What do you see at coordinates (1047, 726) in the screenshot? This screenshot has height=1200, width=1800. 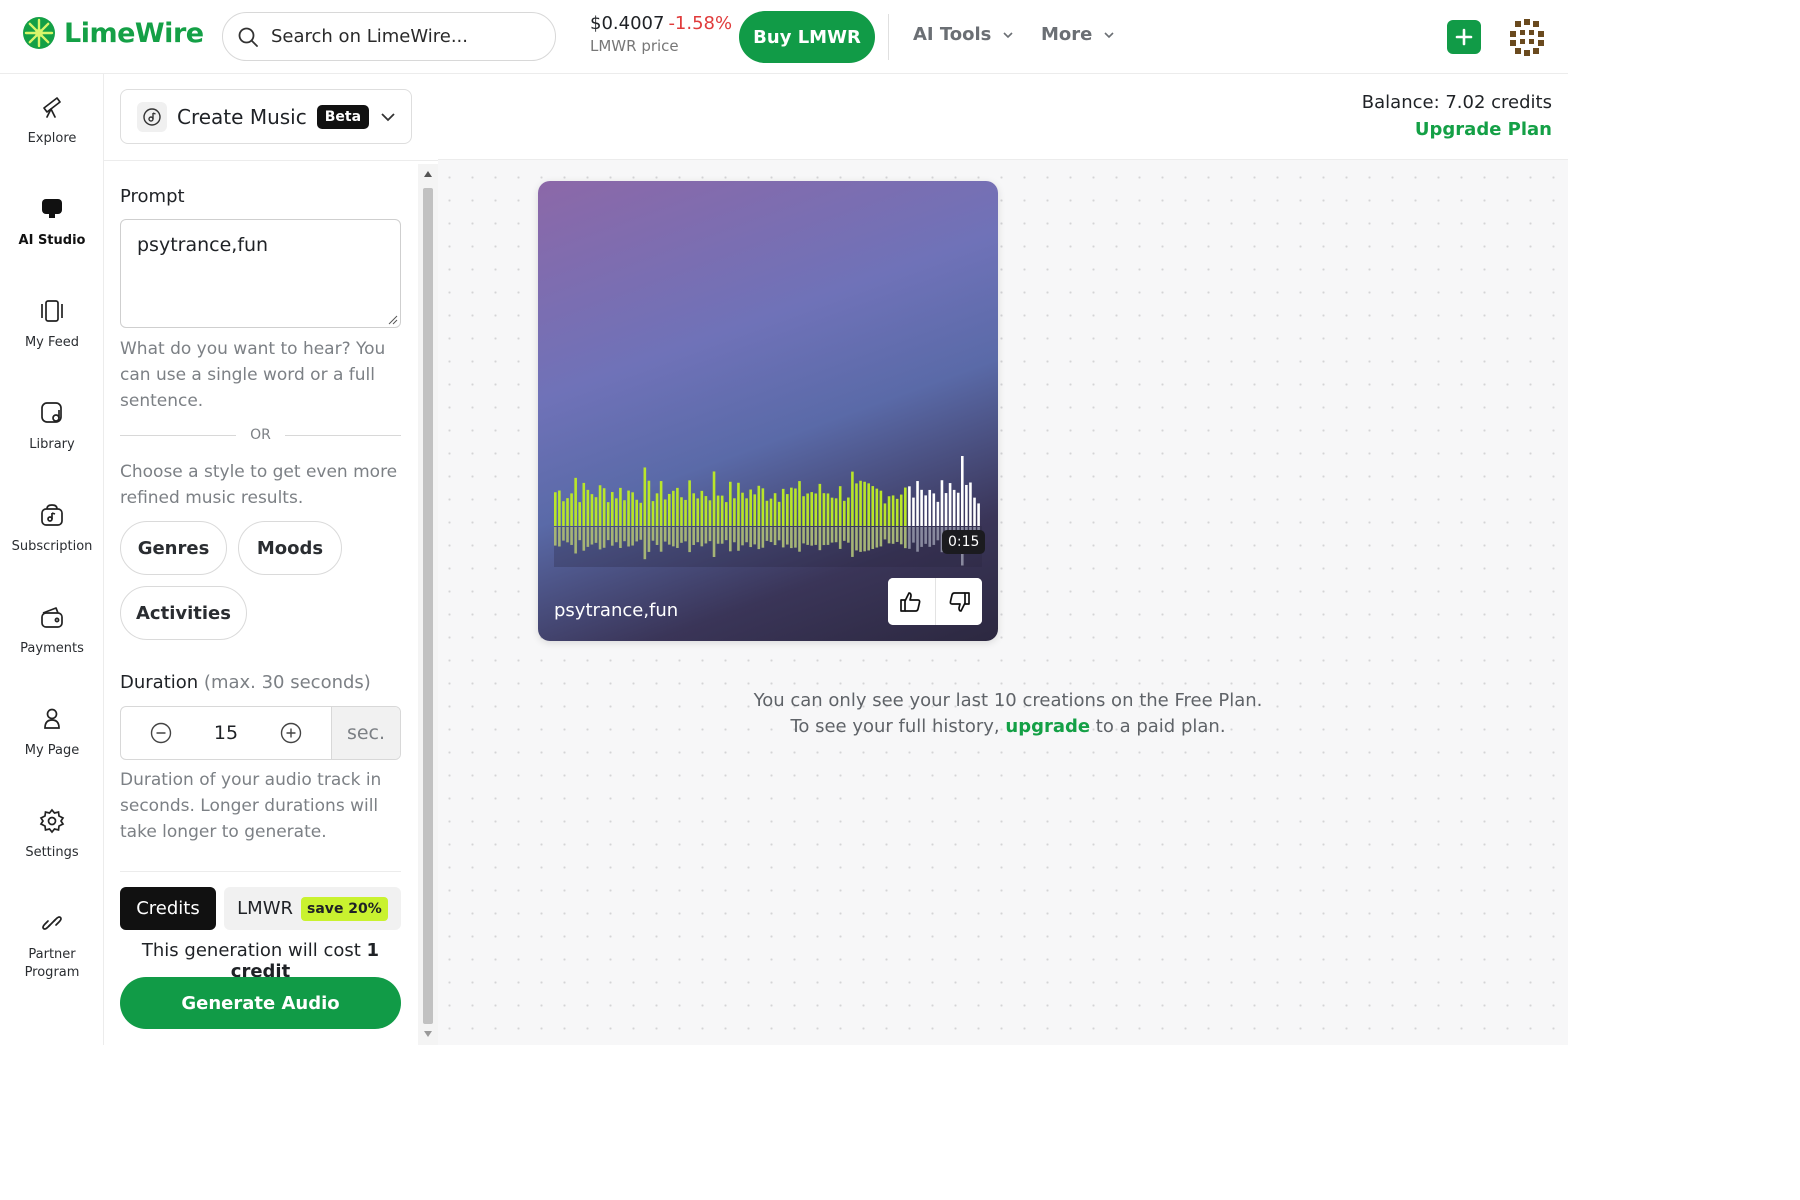 I see `upgrade-link: upgrade` at bounding box center [1047, 726].